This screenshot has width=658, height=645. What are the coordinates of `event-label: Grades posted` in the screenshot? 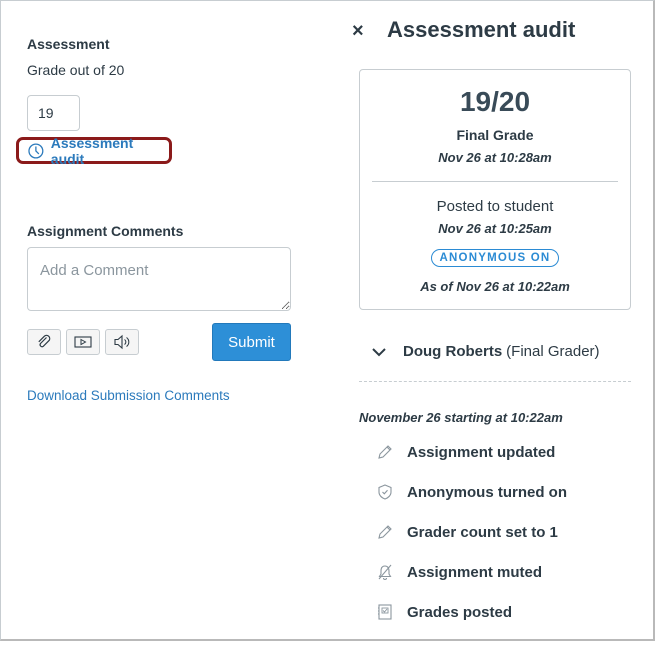 It's located at (460, 612).